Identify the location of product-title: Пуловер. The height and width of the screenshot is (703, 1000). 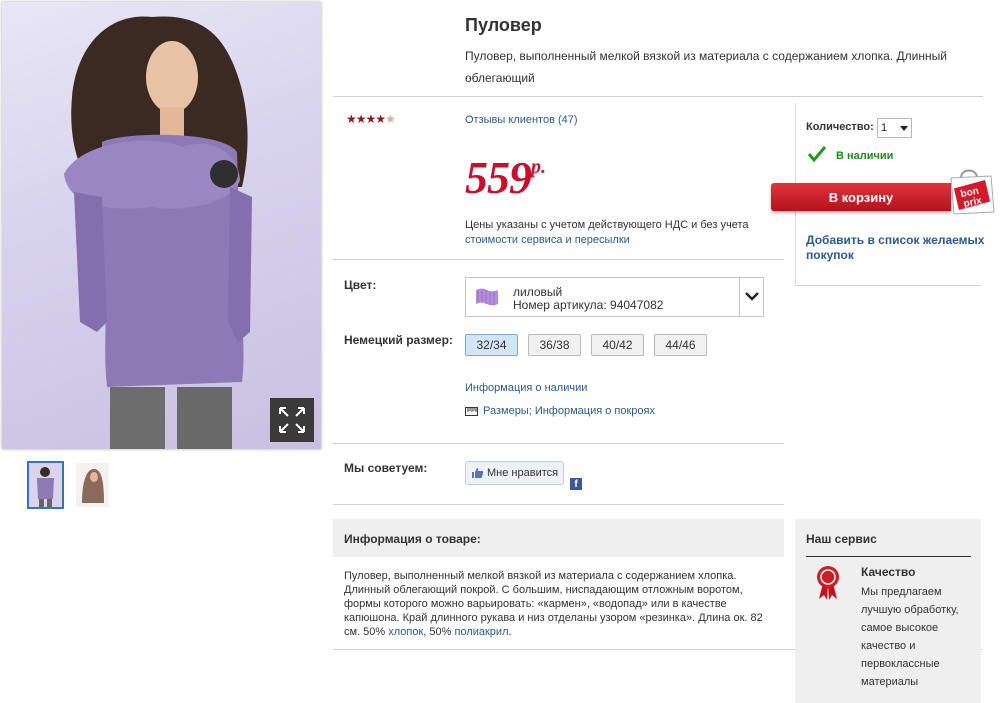
(503, 25).